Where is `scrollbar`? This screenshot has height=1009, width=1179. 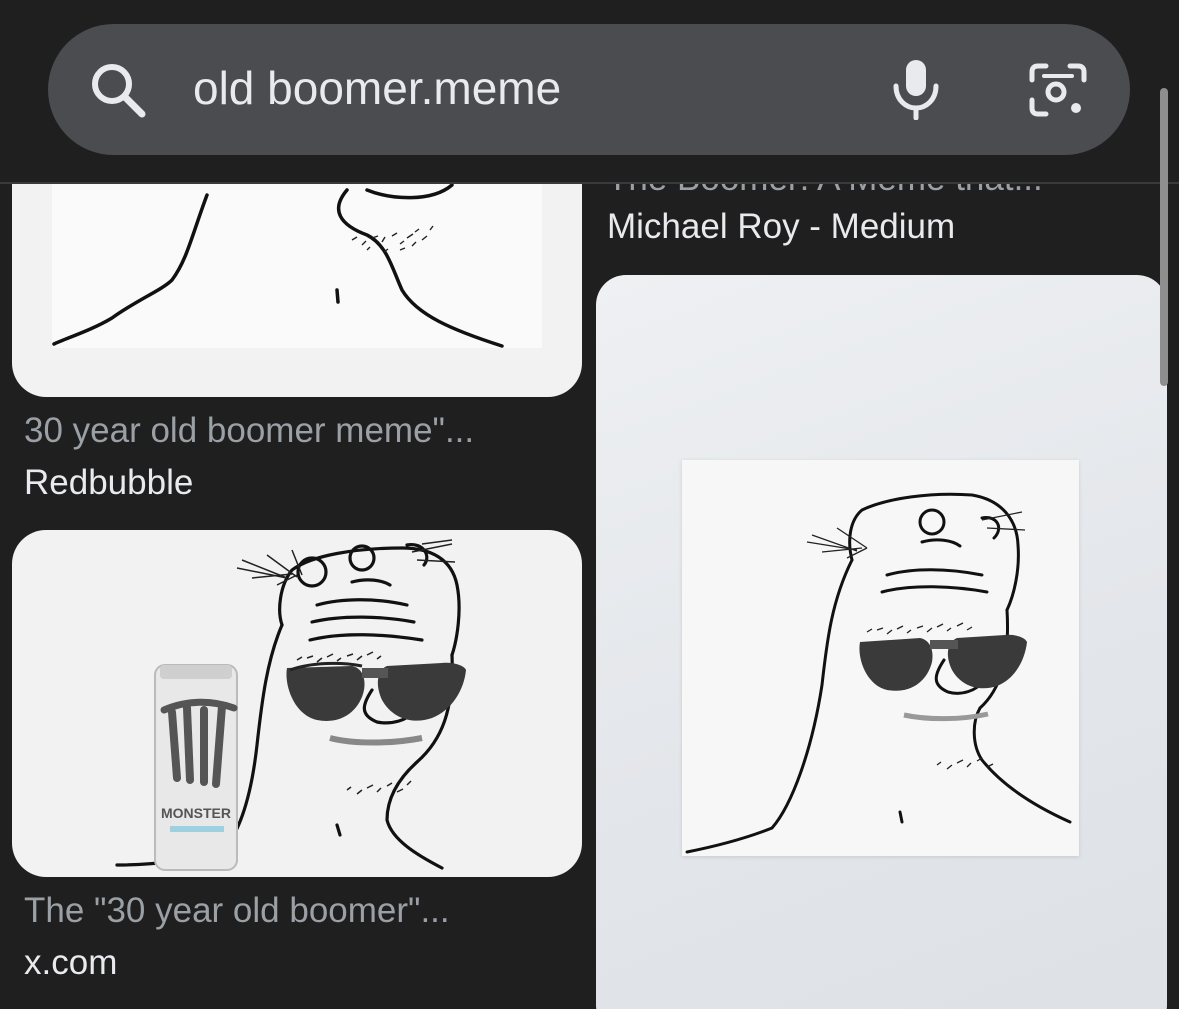
scrollbar is located at coordinates (1164, 237).